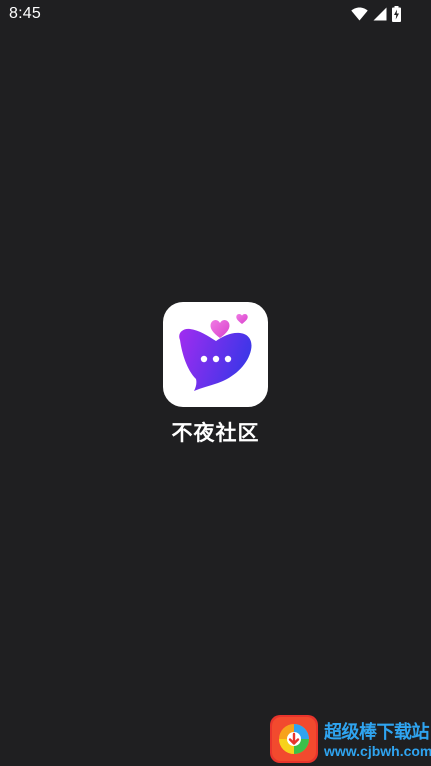  What do you see at coordinates (215, 15) in the screenshot?
I see `status-bar: 8:45` at bounding box center [215, 15].